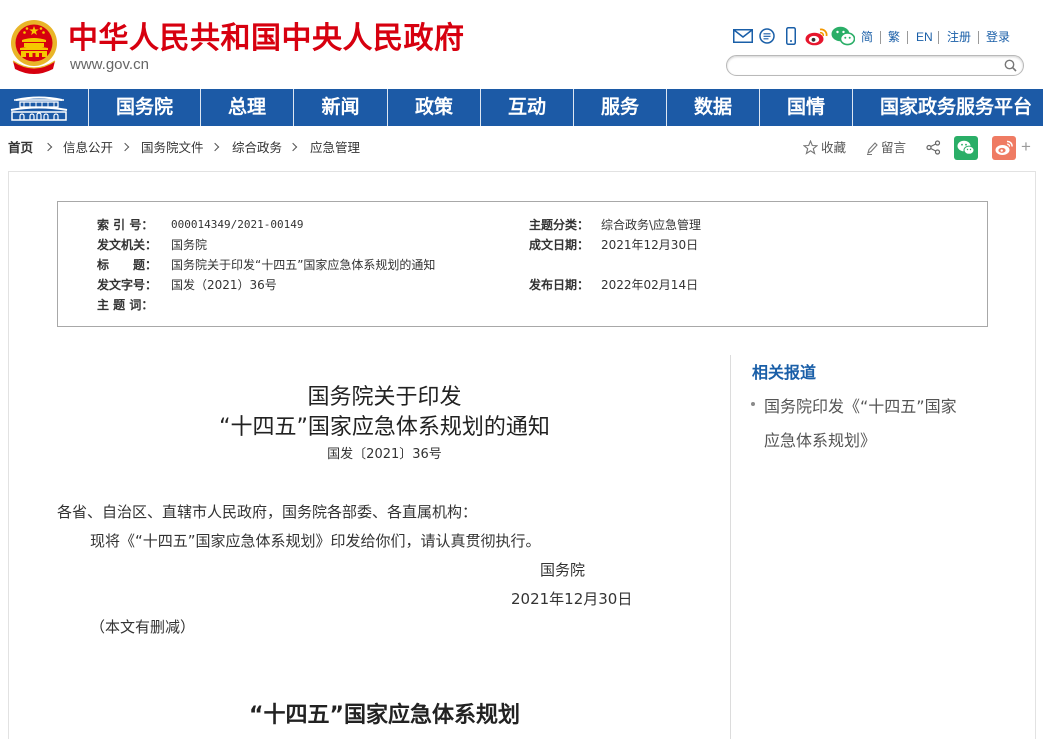 The width and height of the screenshot is (1043, 739). Describe the element at coordinates (753, 404) in the screenshot. I see `bullet-icon` at that location.